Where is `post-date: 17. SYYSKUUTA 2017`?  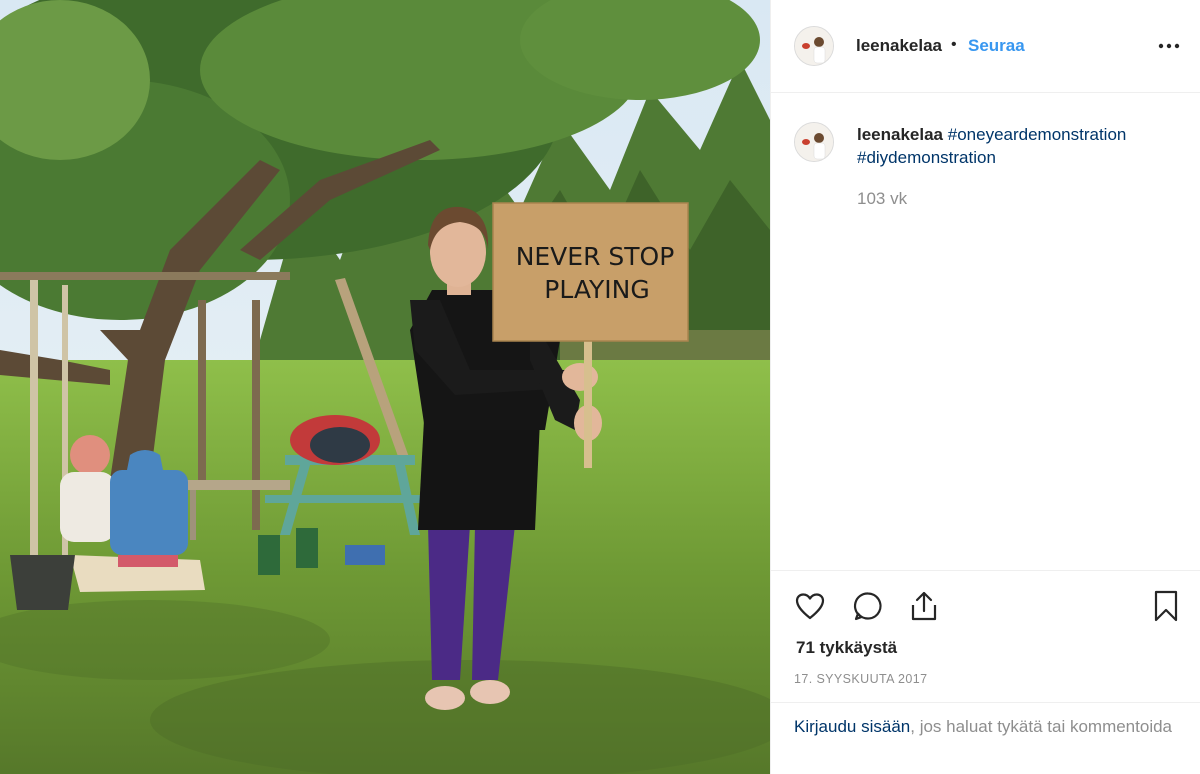
post-date: 17. SYYSKUUTA 2017 is located at coordinates (860, 679).